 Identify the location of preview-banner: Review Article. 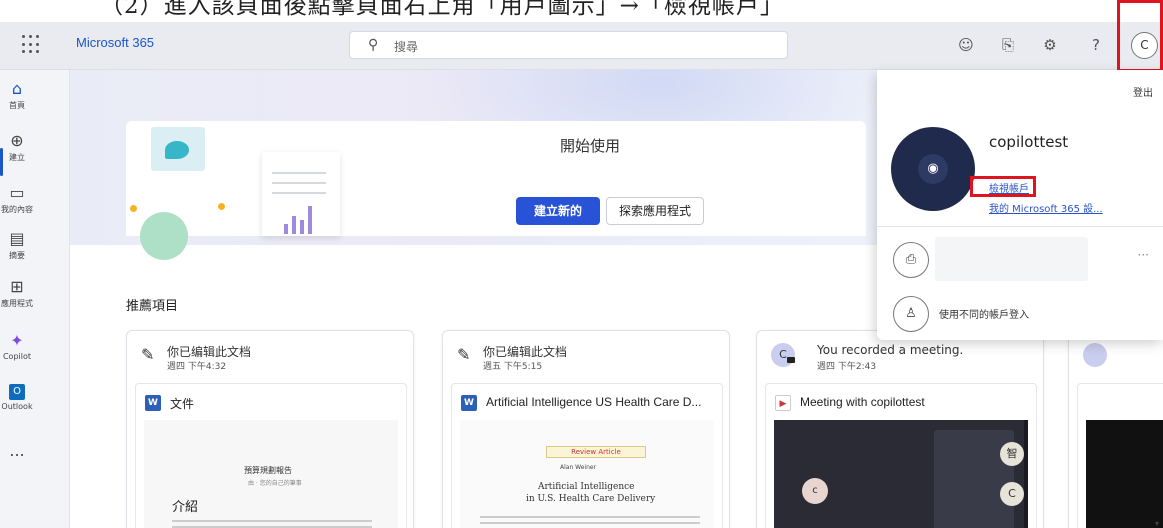
(596, 452).